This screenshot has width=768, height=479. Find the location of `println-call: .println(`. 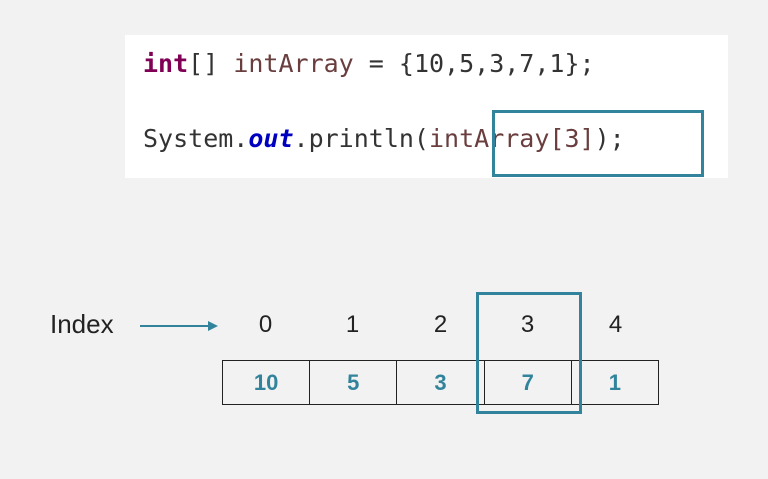

println-call: .println( is located at coordinates (361, 138).